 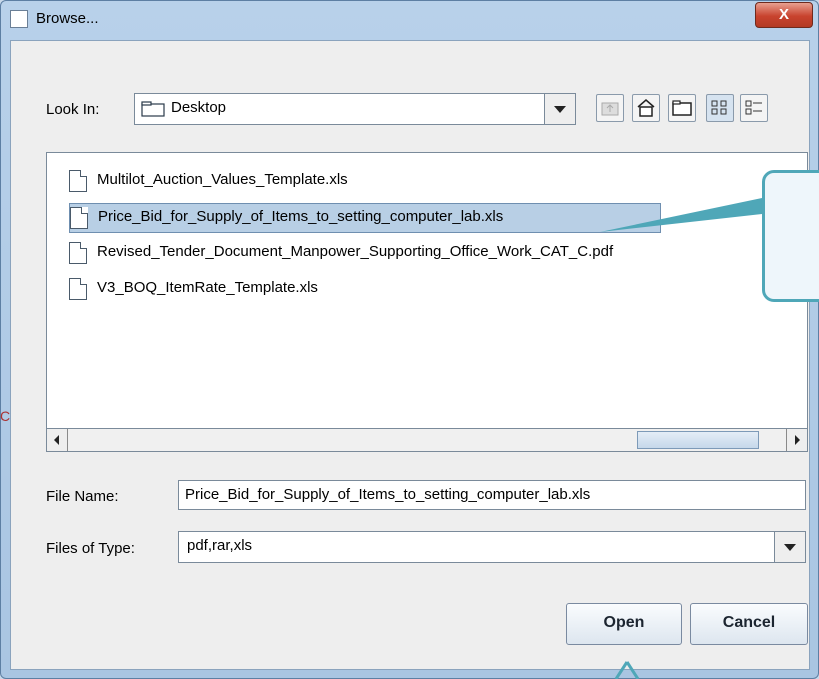 I want to click on arrow-right-icon, so click(x=797, y=440).